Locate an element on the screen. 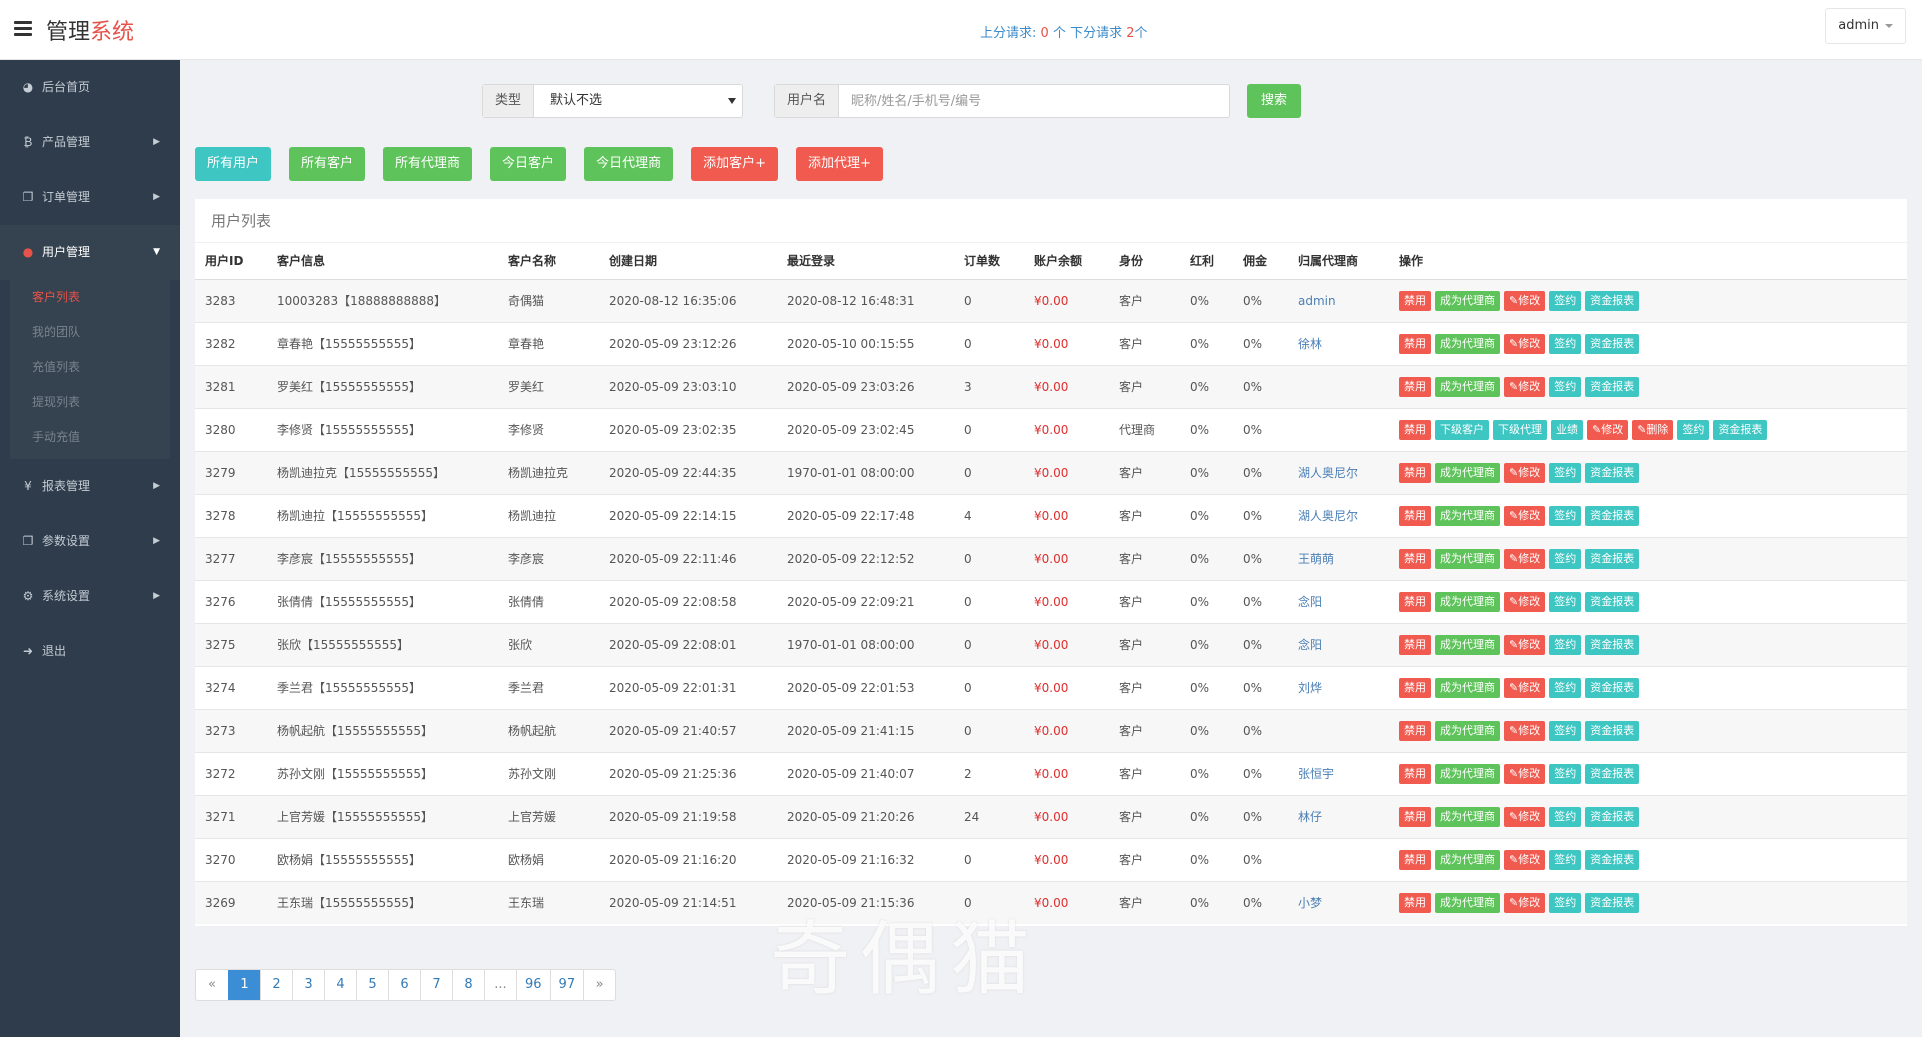 The image size is (1922, 1037). submenu-item-0: 客户列表 is located at coordinates (85, 297).